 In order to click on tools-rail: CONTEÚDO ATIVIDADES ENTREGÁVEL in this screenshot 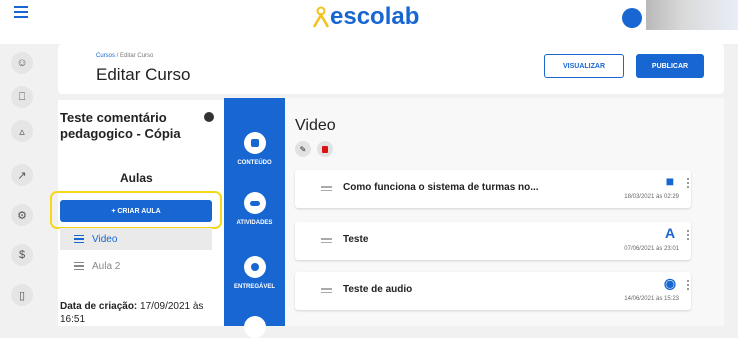, I will do `click(254, 218)`.